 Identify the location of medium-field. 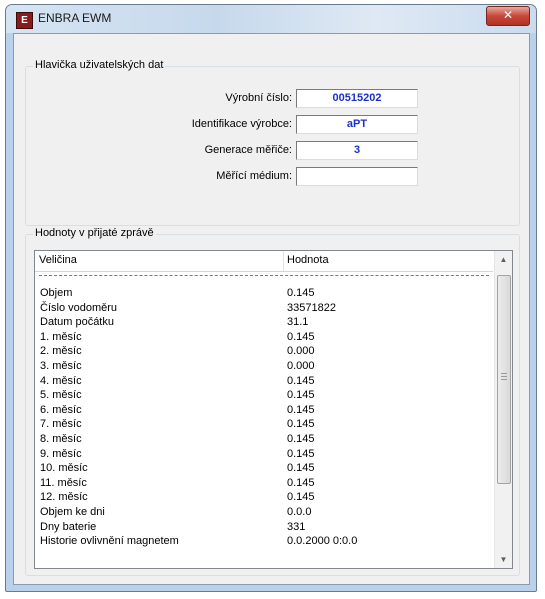
(357, 176).